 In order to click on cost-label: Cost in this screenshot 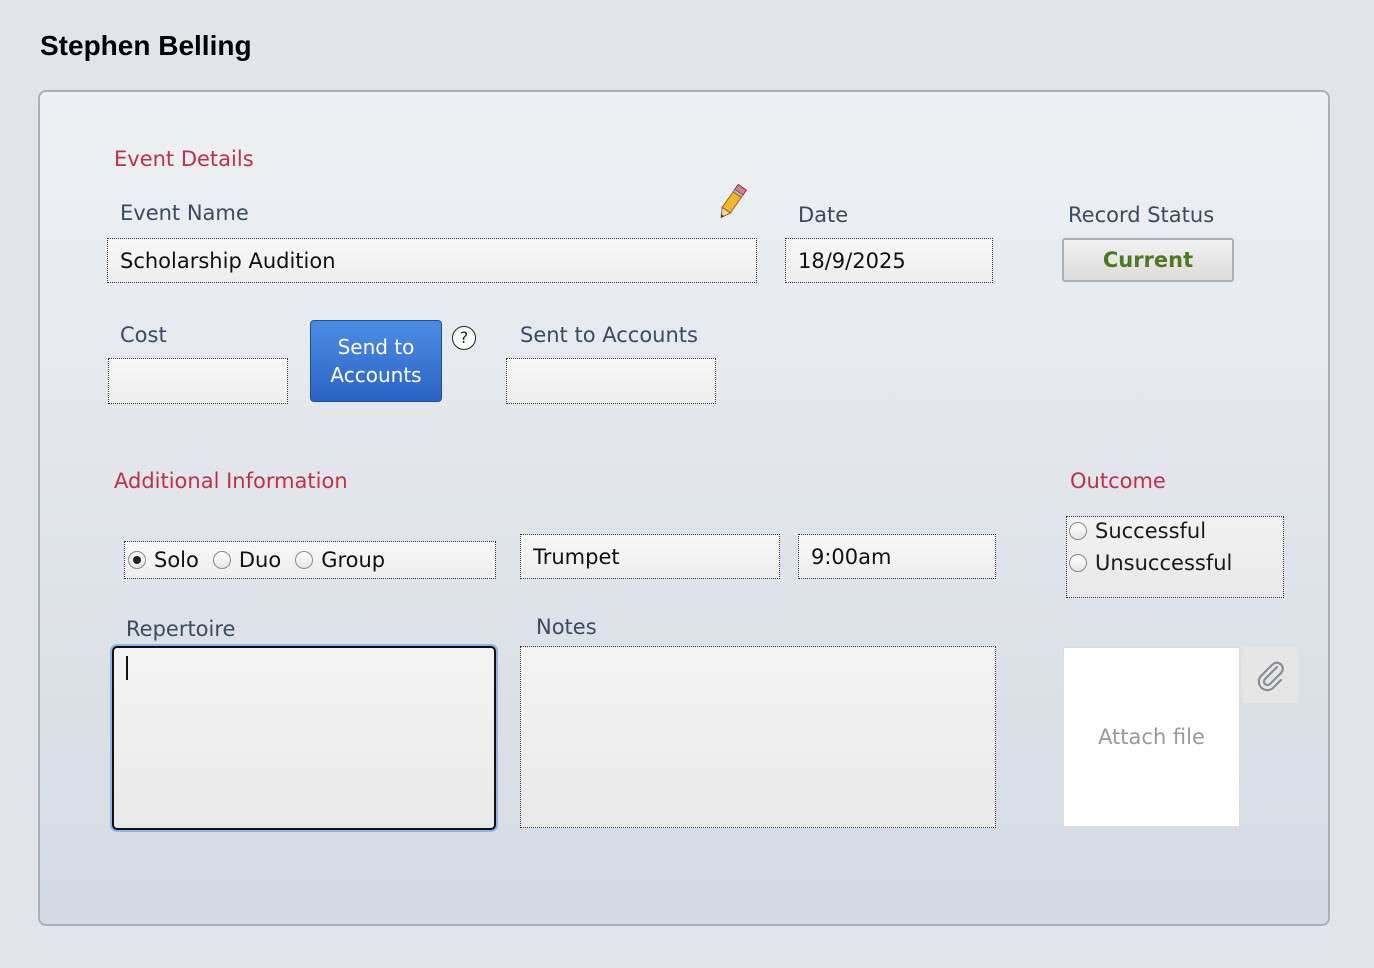, I will do `click(143, 335)`.